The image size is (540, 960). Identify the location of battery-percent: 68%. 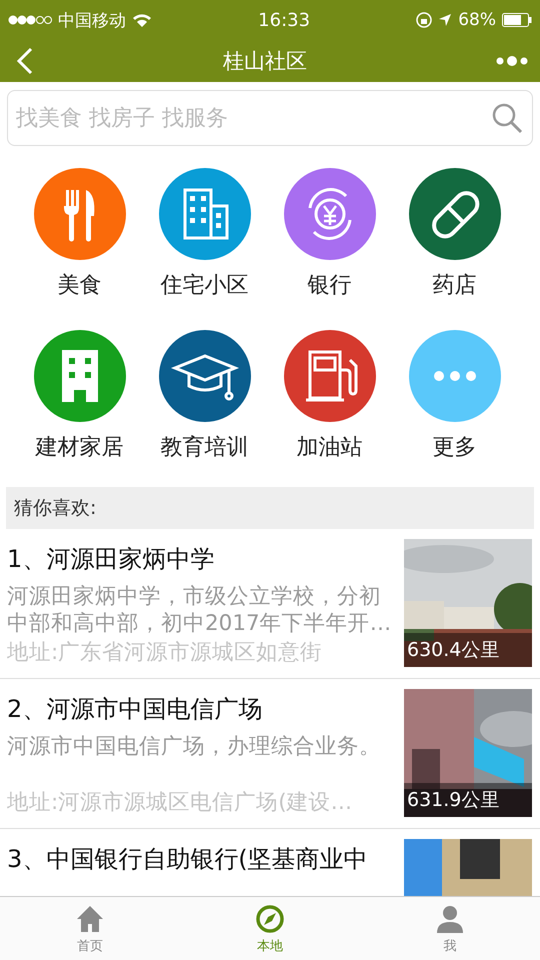
(477, 20).